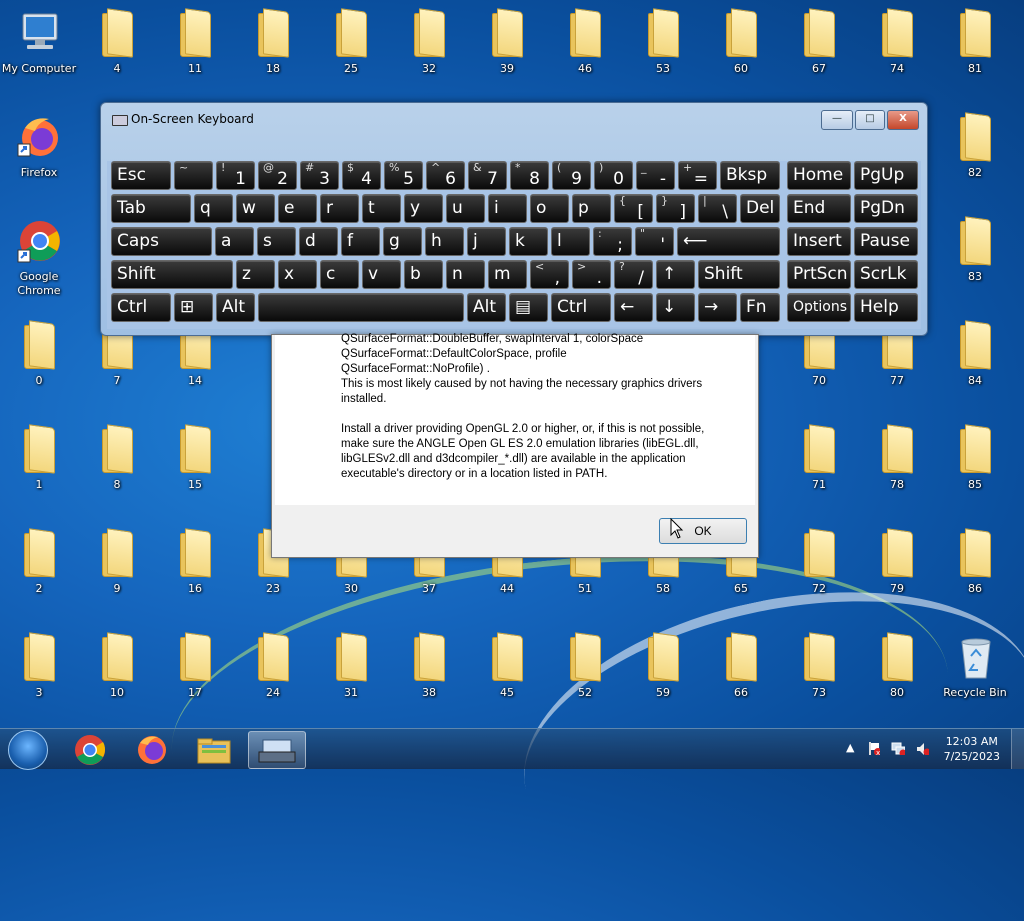 This screenshot has height=921, width=1024. Describe the element at coordinates (675, 307) in the screenshot. I see `key-down: ↓` at that location.